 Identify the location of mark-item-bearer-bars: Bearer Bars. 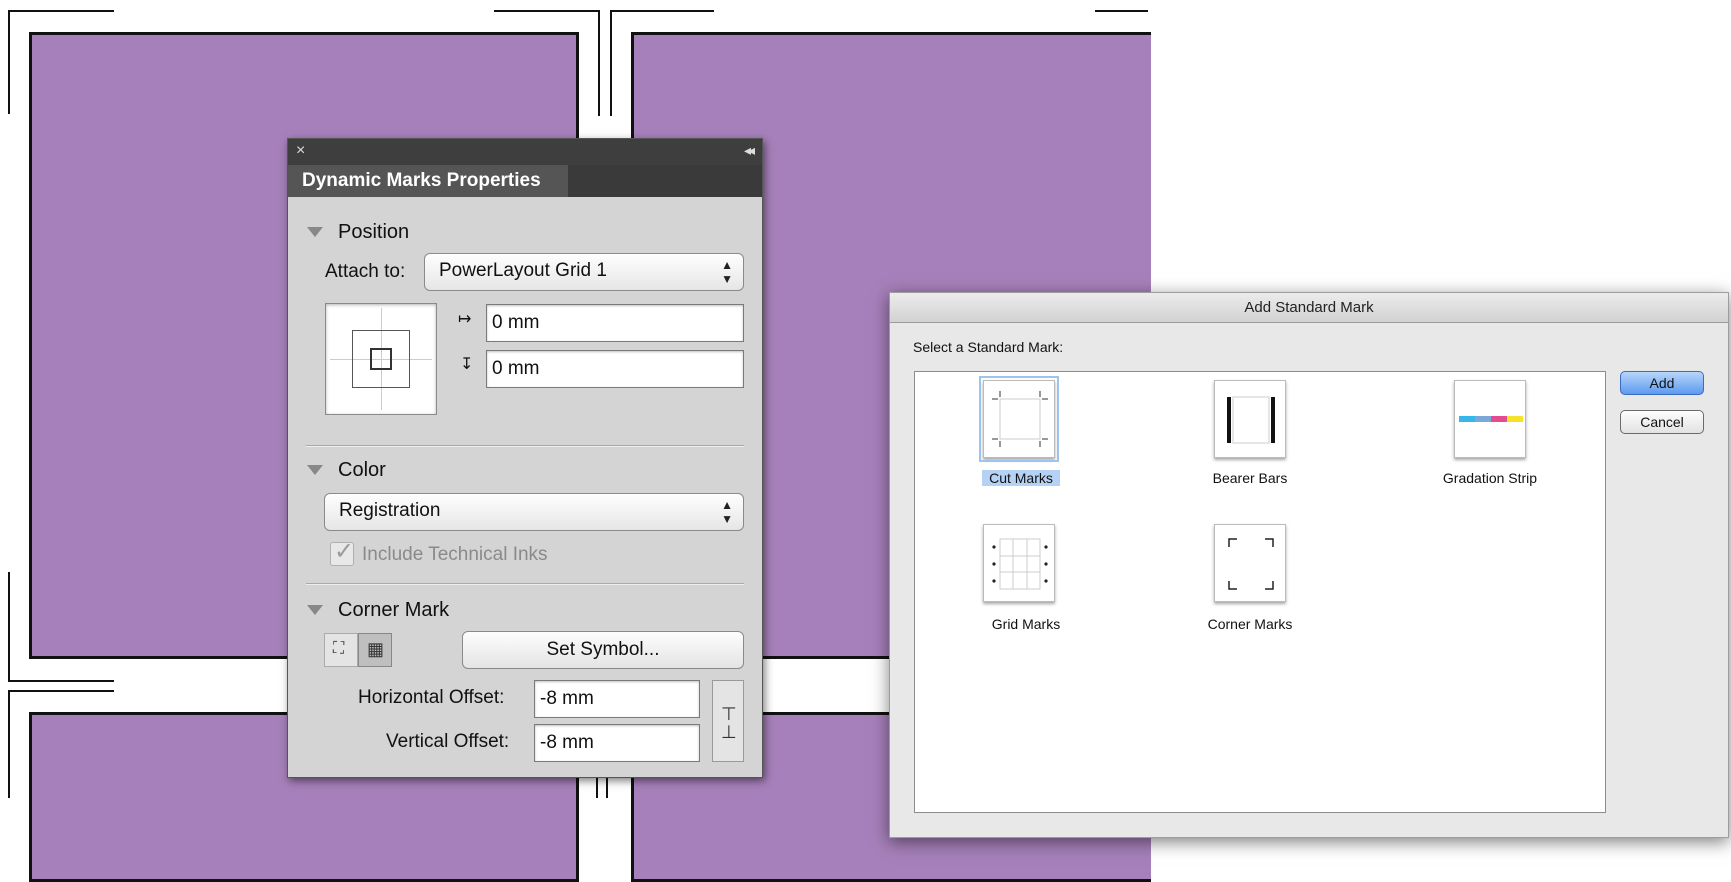
(1250, 433).